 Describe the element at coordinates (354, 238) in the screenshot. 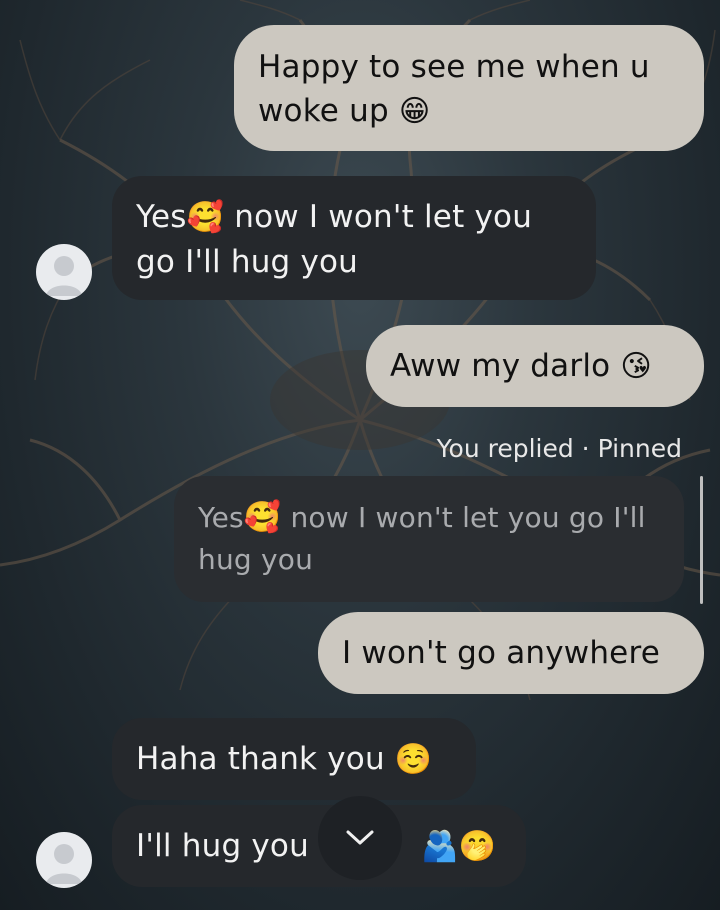

I see `message-incoming: Yes🥰 now I won't let you go I'll hug you` at that location.